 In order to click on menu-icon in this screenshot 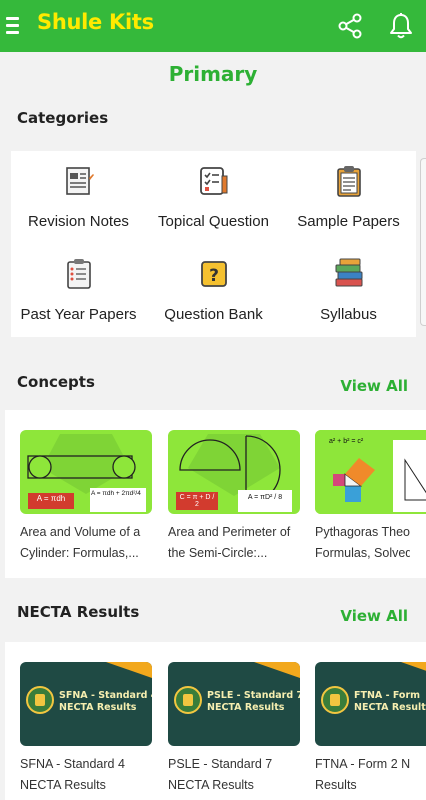, I will do `click(14, 25)`.